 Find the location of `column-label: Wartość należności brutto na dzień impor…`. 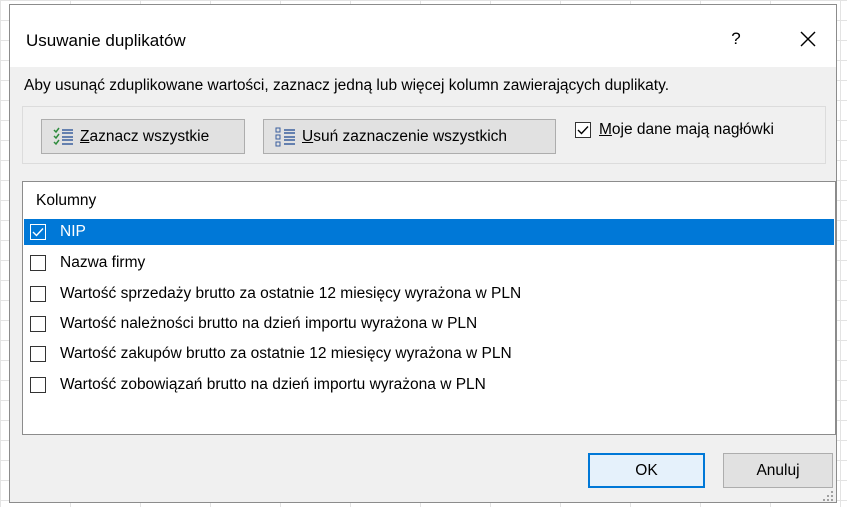

column-label: Wartość należności brutto na dzień impor… is located at coordinates (269, 323).